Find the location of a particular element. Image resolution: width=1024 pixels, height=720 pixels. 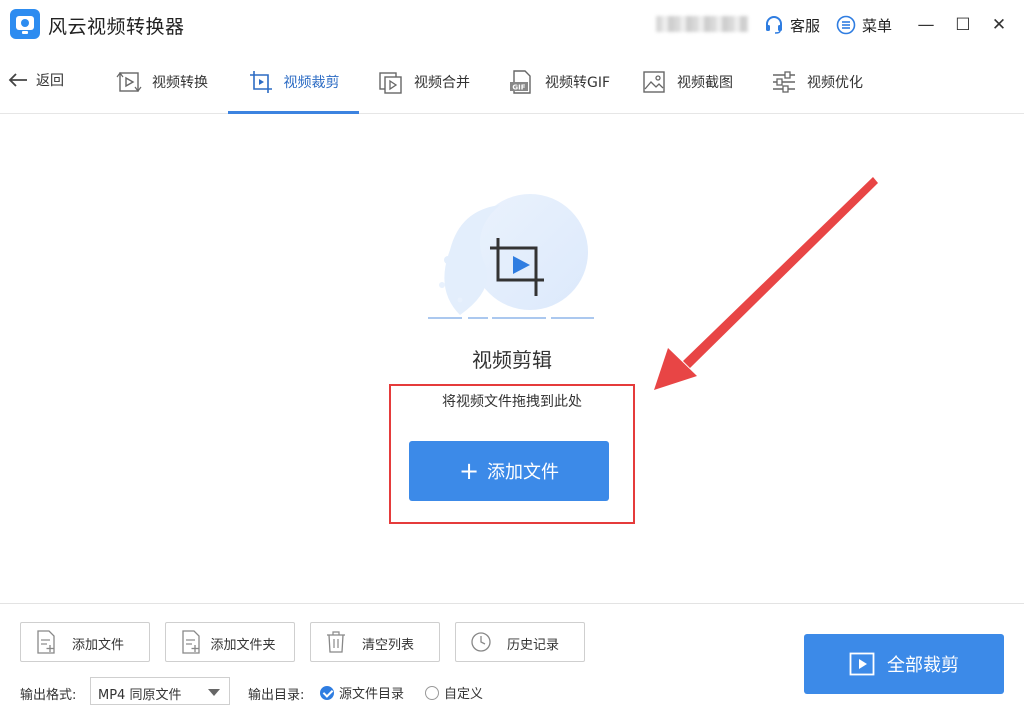

tool-label: 添加文件夹 is located at coordinates (243, 645).